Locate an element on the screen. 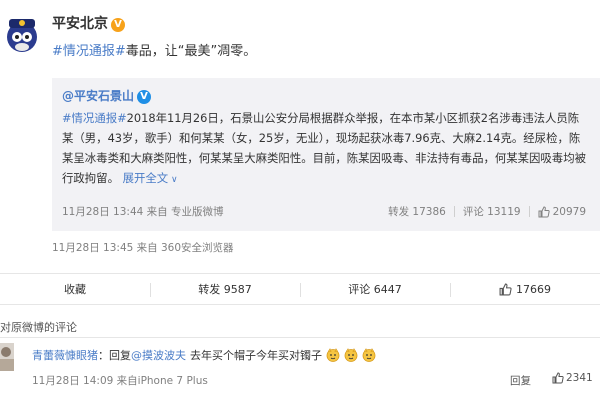 Image resolution: width=600 pixels, height=400 pixels. repost-author-name: @平安石景山 is located at coordinates (98, 96).